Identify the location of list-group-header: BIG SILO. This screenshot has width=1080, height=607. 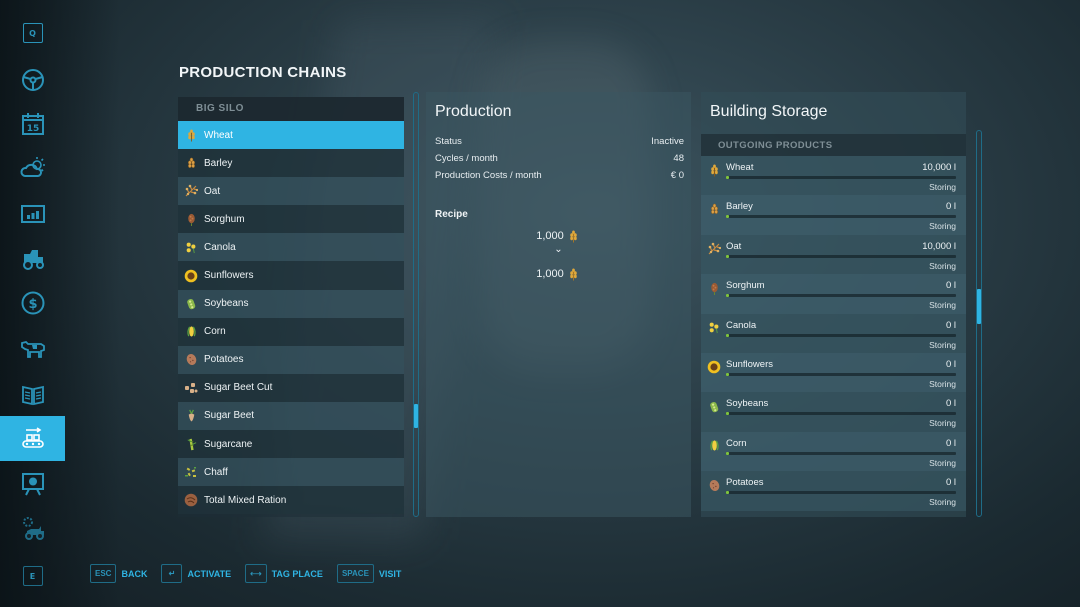
(291, 109).